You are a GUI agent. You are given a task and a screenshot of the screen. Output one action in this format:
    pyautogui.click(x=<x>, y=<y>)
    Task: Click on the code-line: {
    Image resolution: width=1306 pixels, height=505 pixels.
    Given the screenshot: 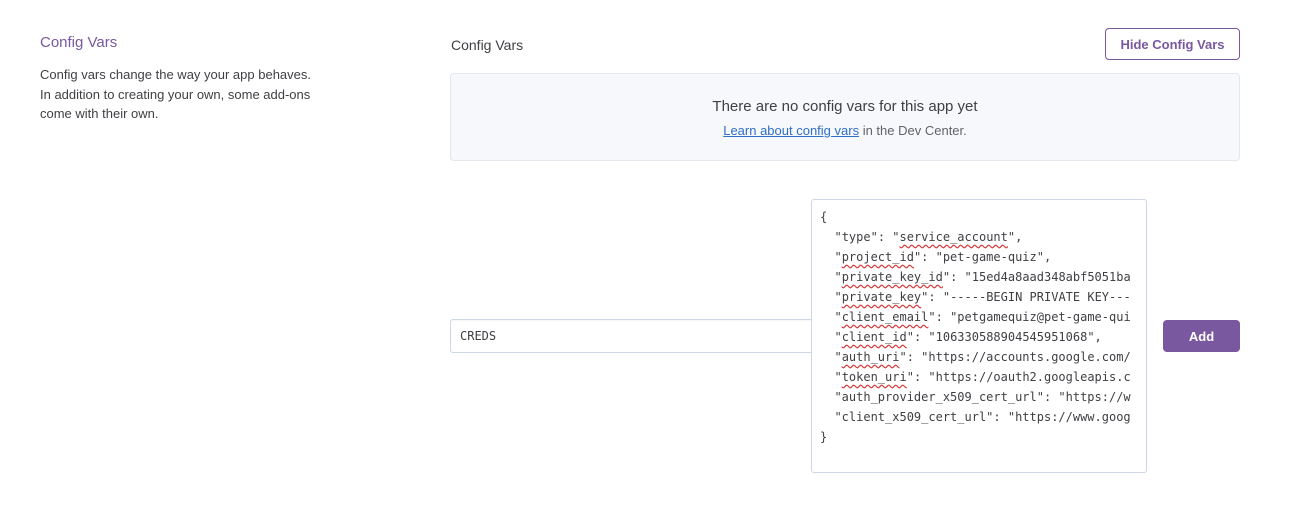 What is the action you would take?
    pyautogui.click(x=824, y=217)
    